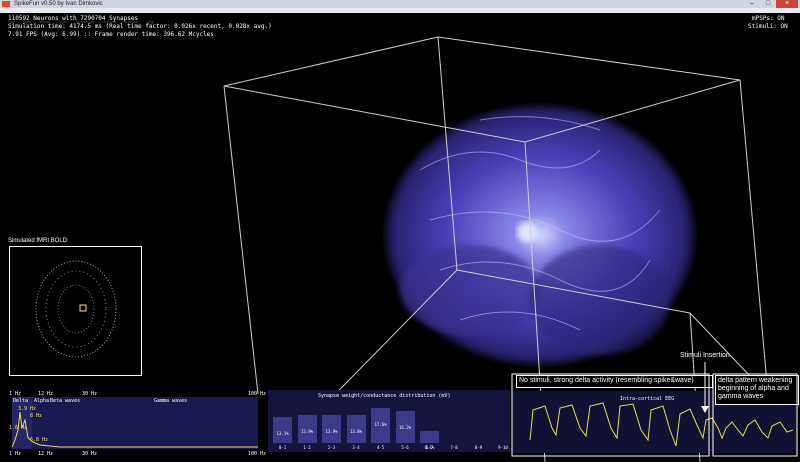  What do you see at coordinates (654, 409) in the screenshot?
I see `annotation-markers` at bounding box center [654, 409].